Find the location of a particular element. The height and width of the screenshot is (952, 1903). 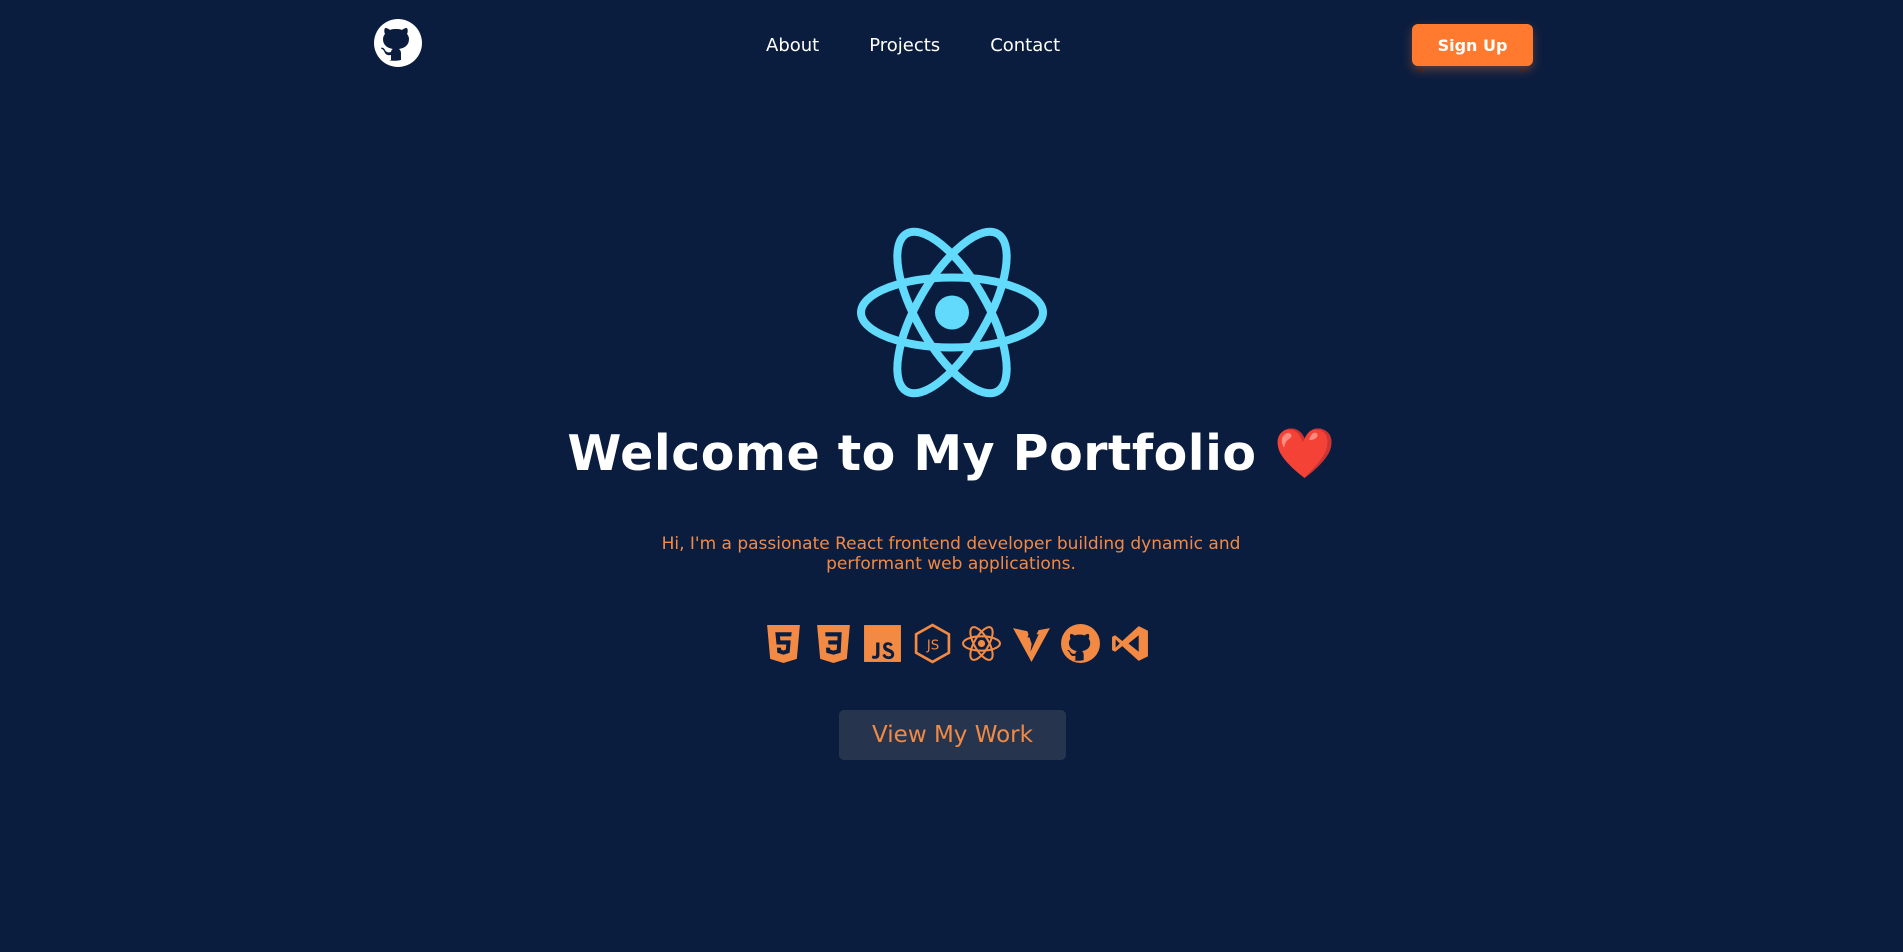

sign-up-button: Sign Up is located at coordinates (1472, 45).